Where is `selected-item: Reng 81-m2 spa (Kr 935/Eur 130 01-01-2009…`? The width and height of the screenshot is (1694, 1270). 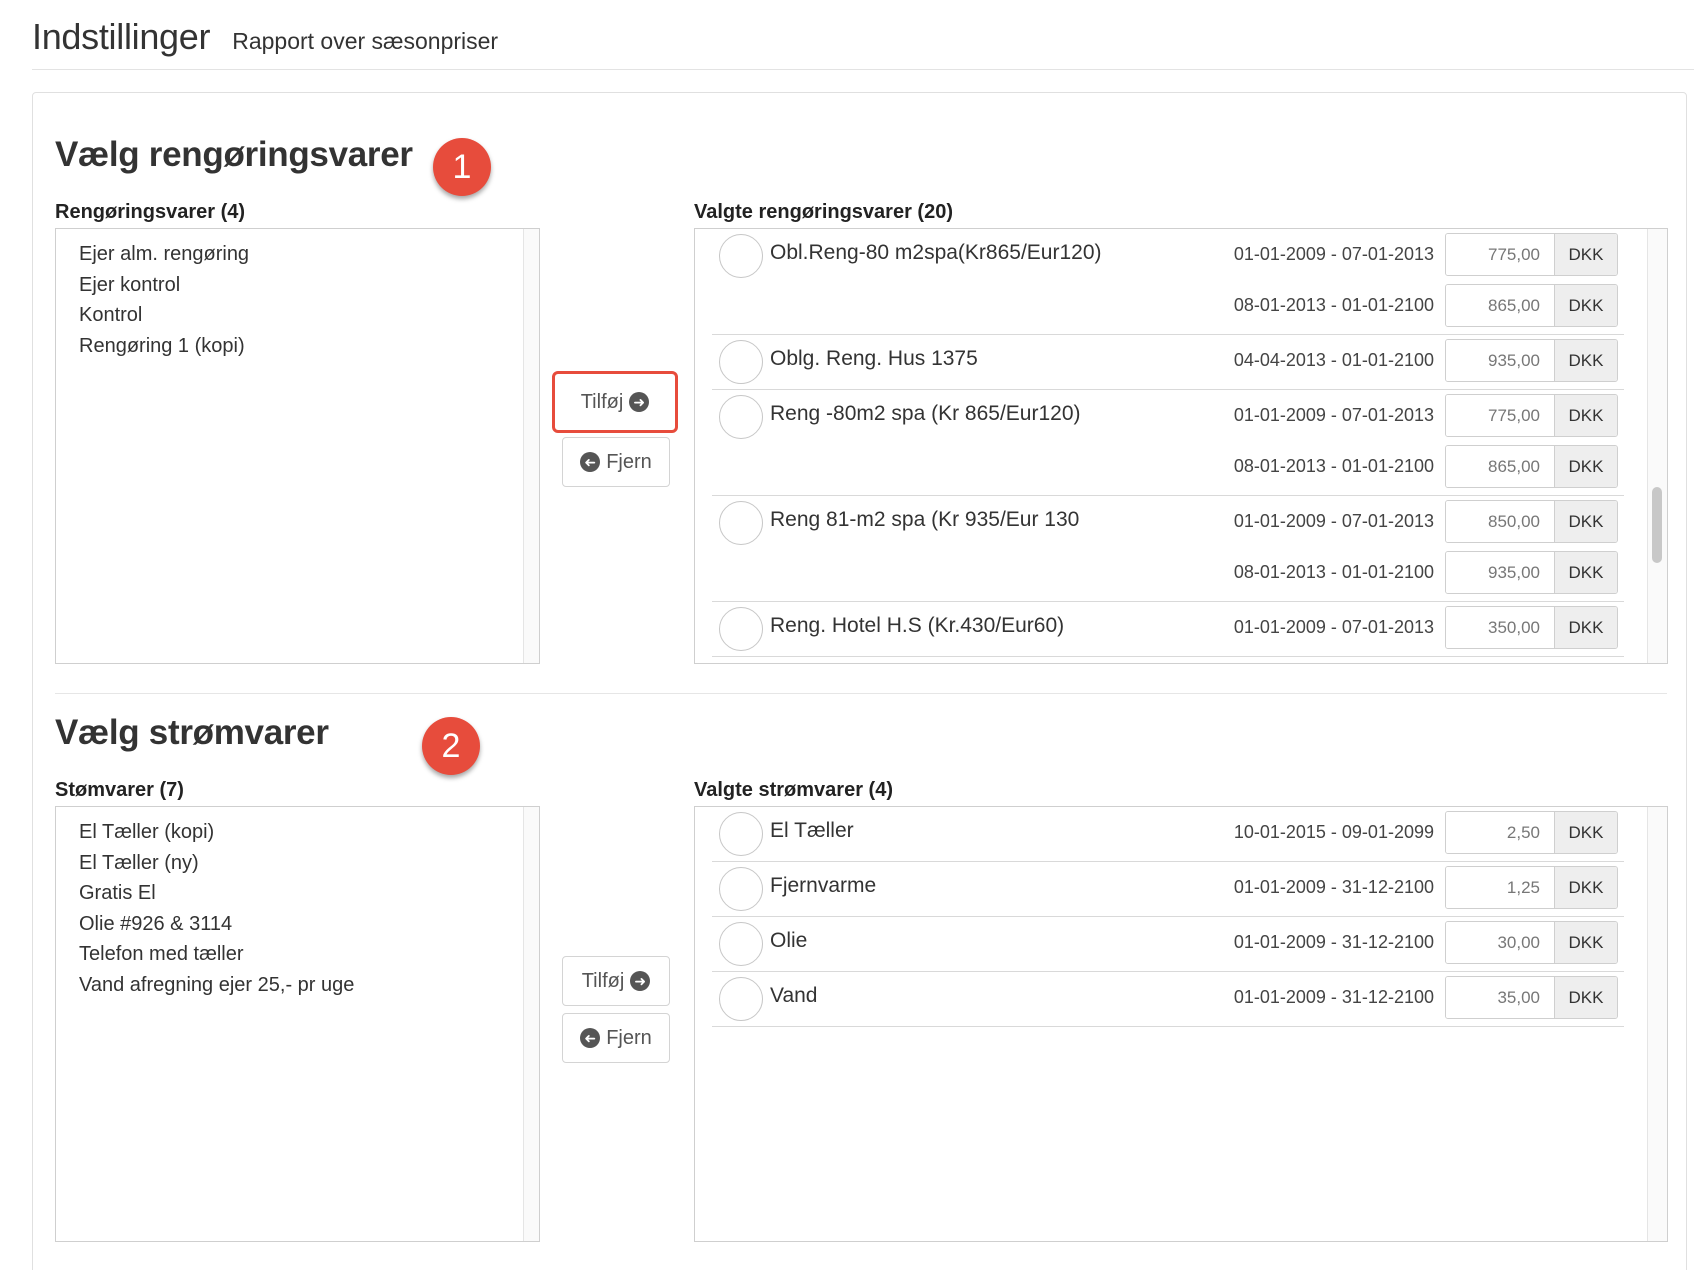 selected-item: Reng 81-m2 spa (Kr 935/Eur 130 01-01-2009… is located at coordinates (1168, 549).